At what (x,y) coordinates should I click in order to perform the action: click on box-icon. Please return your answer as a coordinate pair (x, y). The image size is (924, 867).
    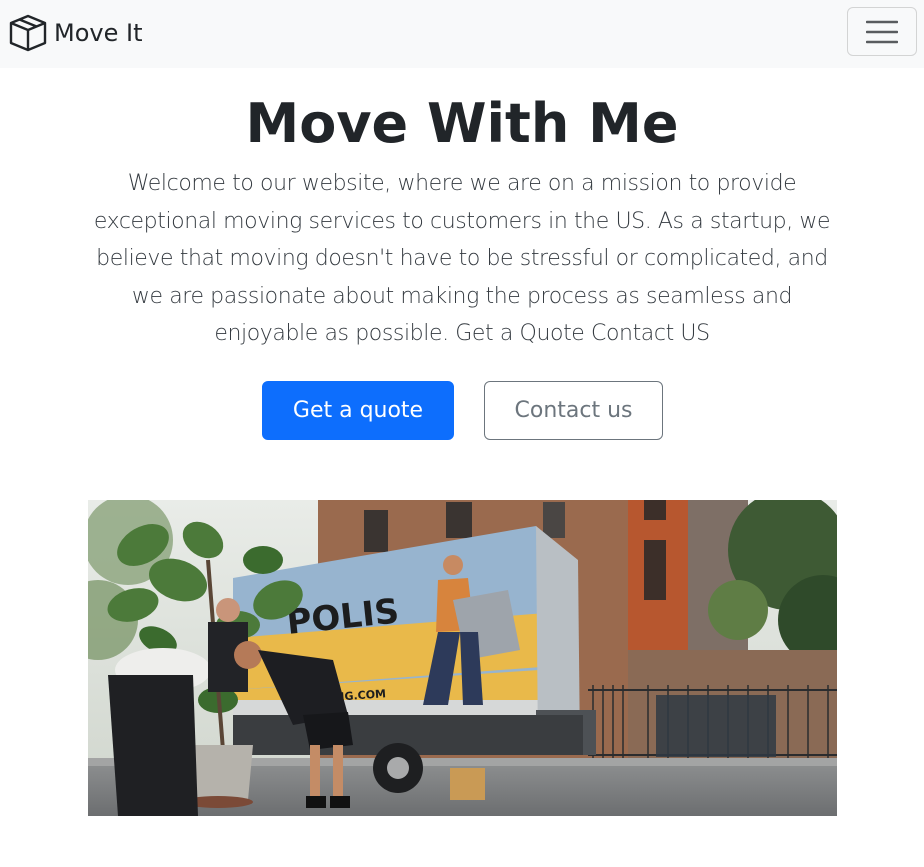
    Looking at the image, I should click on (28, 33).